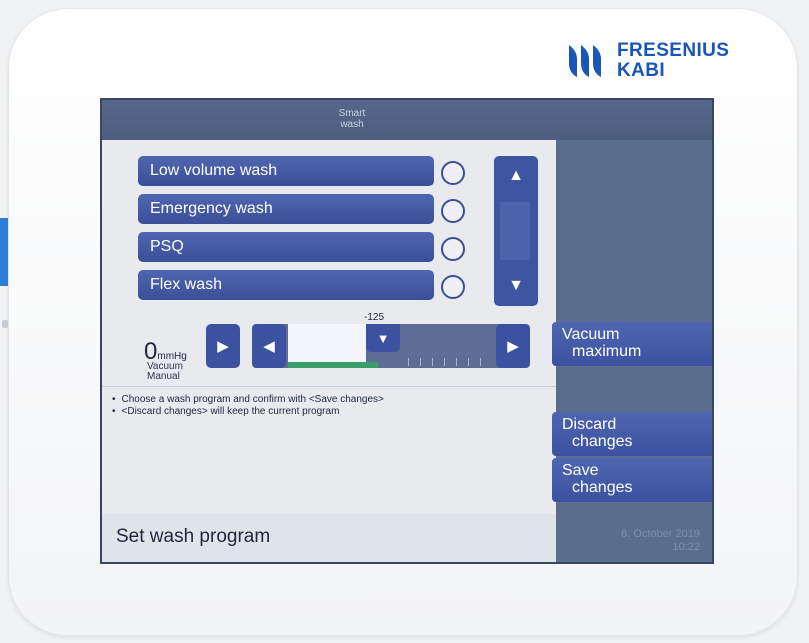 The height and width of the screenshot is (643, 809). Describe the element at coordinates (641, 70) in the screenshot. I see `brand-name-line2: KABI` at that location.